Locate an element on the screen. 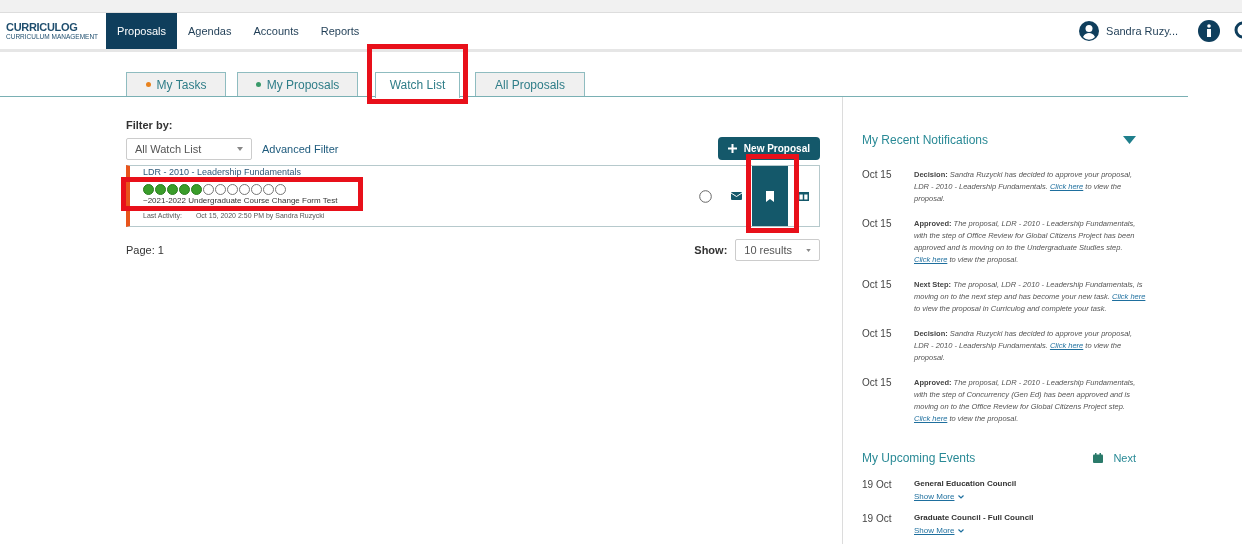  event-name: General Education Council is located at coordinates (965, 483).